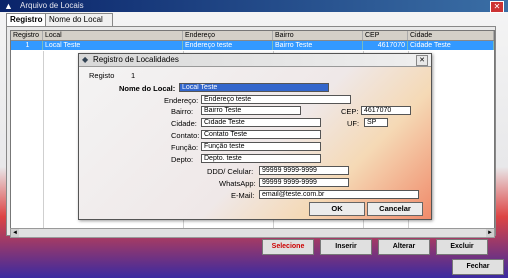  I want to click on cell-cidade: Cidade Teste, so click(451, 45).